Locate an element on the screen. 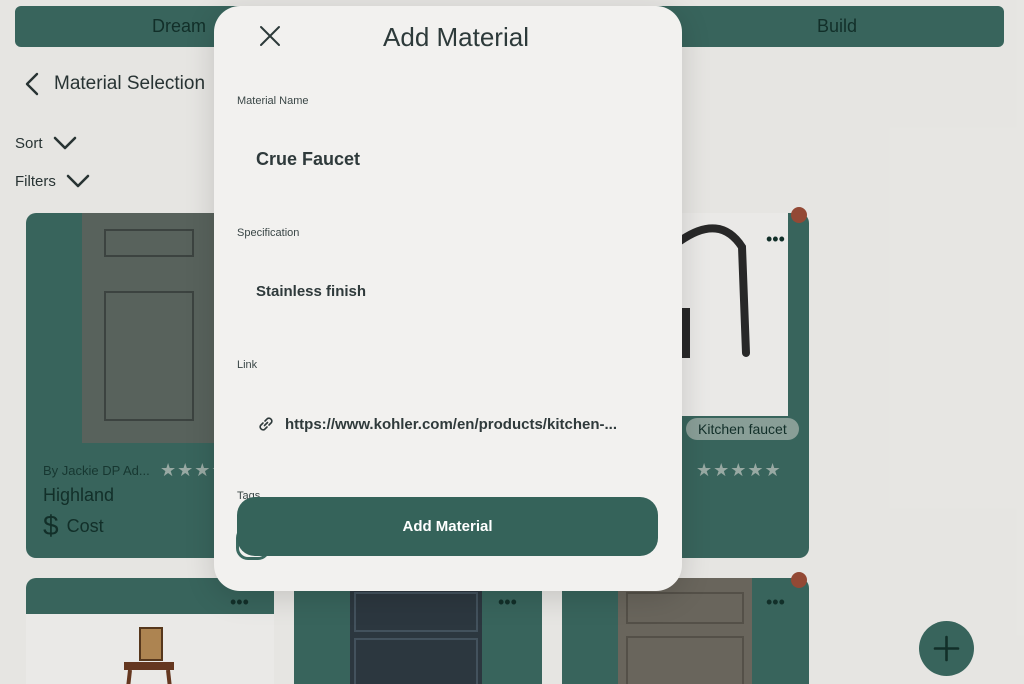 This screenshot has width=1024, height=684. link-label: Link is located at coordinates (247, 365).